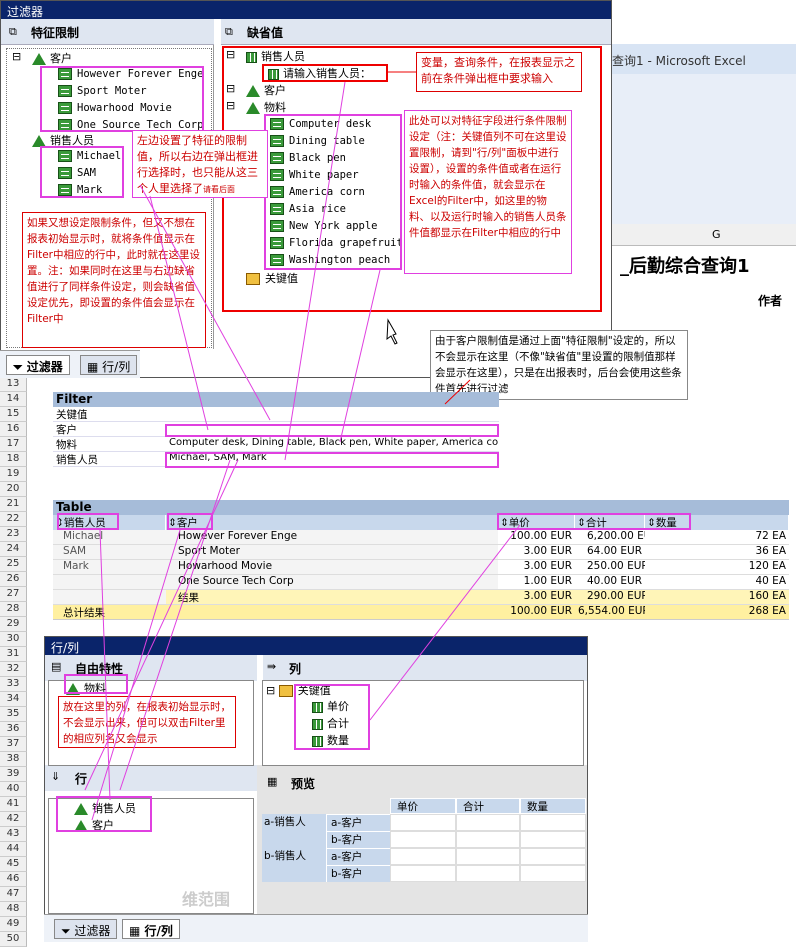 The image size is (796, 952). What do you see at coordinates (594, 521) in the screenshot?
I see `header-kf-box` at bounding box center [594, 521].